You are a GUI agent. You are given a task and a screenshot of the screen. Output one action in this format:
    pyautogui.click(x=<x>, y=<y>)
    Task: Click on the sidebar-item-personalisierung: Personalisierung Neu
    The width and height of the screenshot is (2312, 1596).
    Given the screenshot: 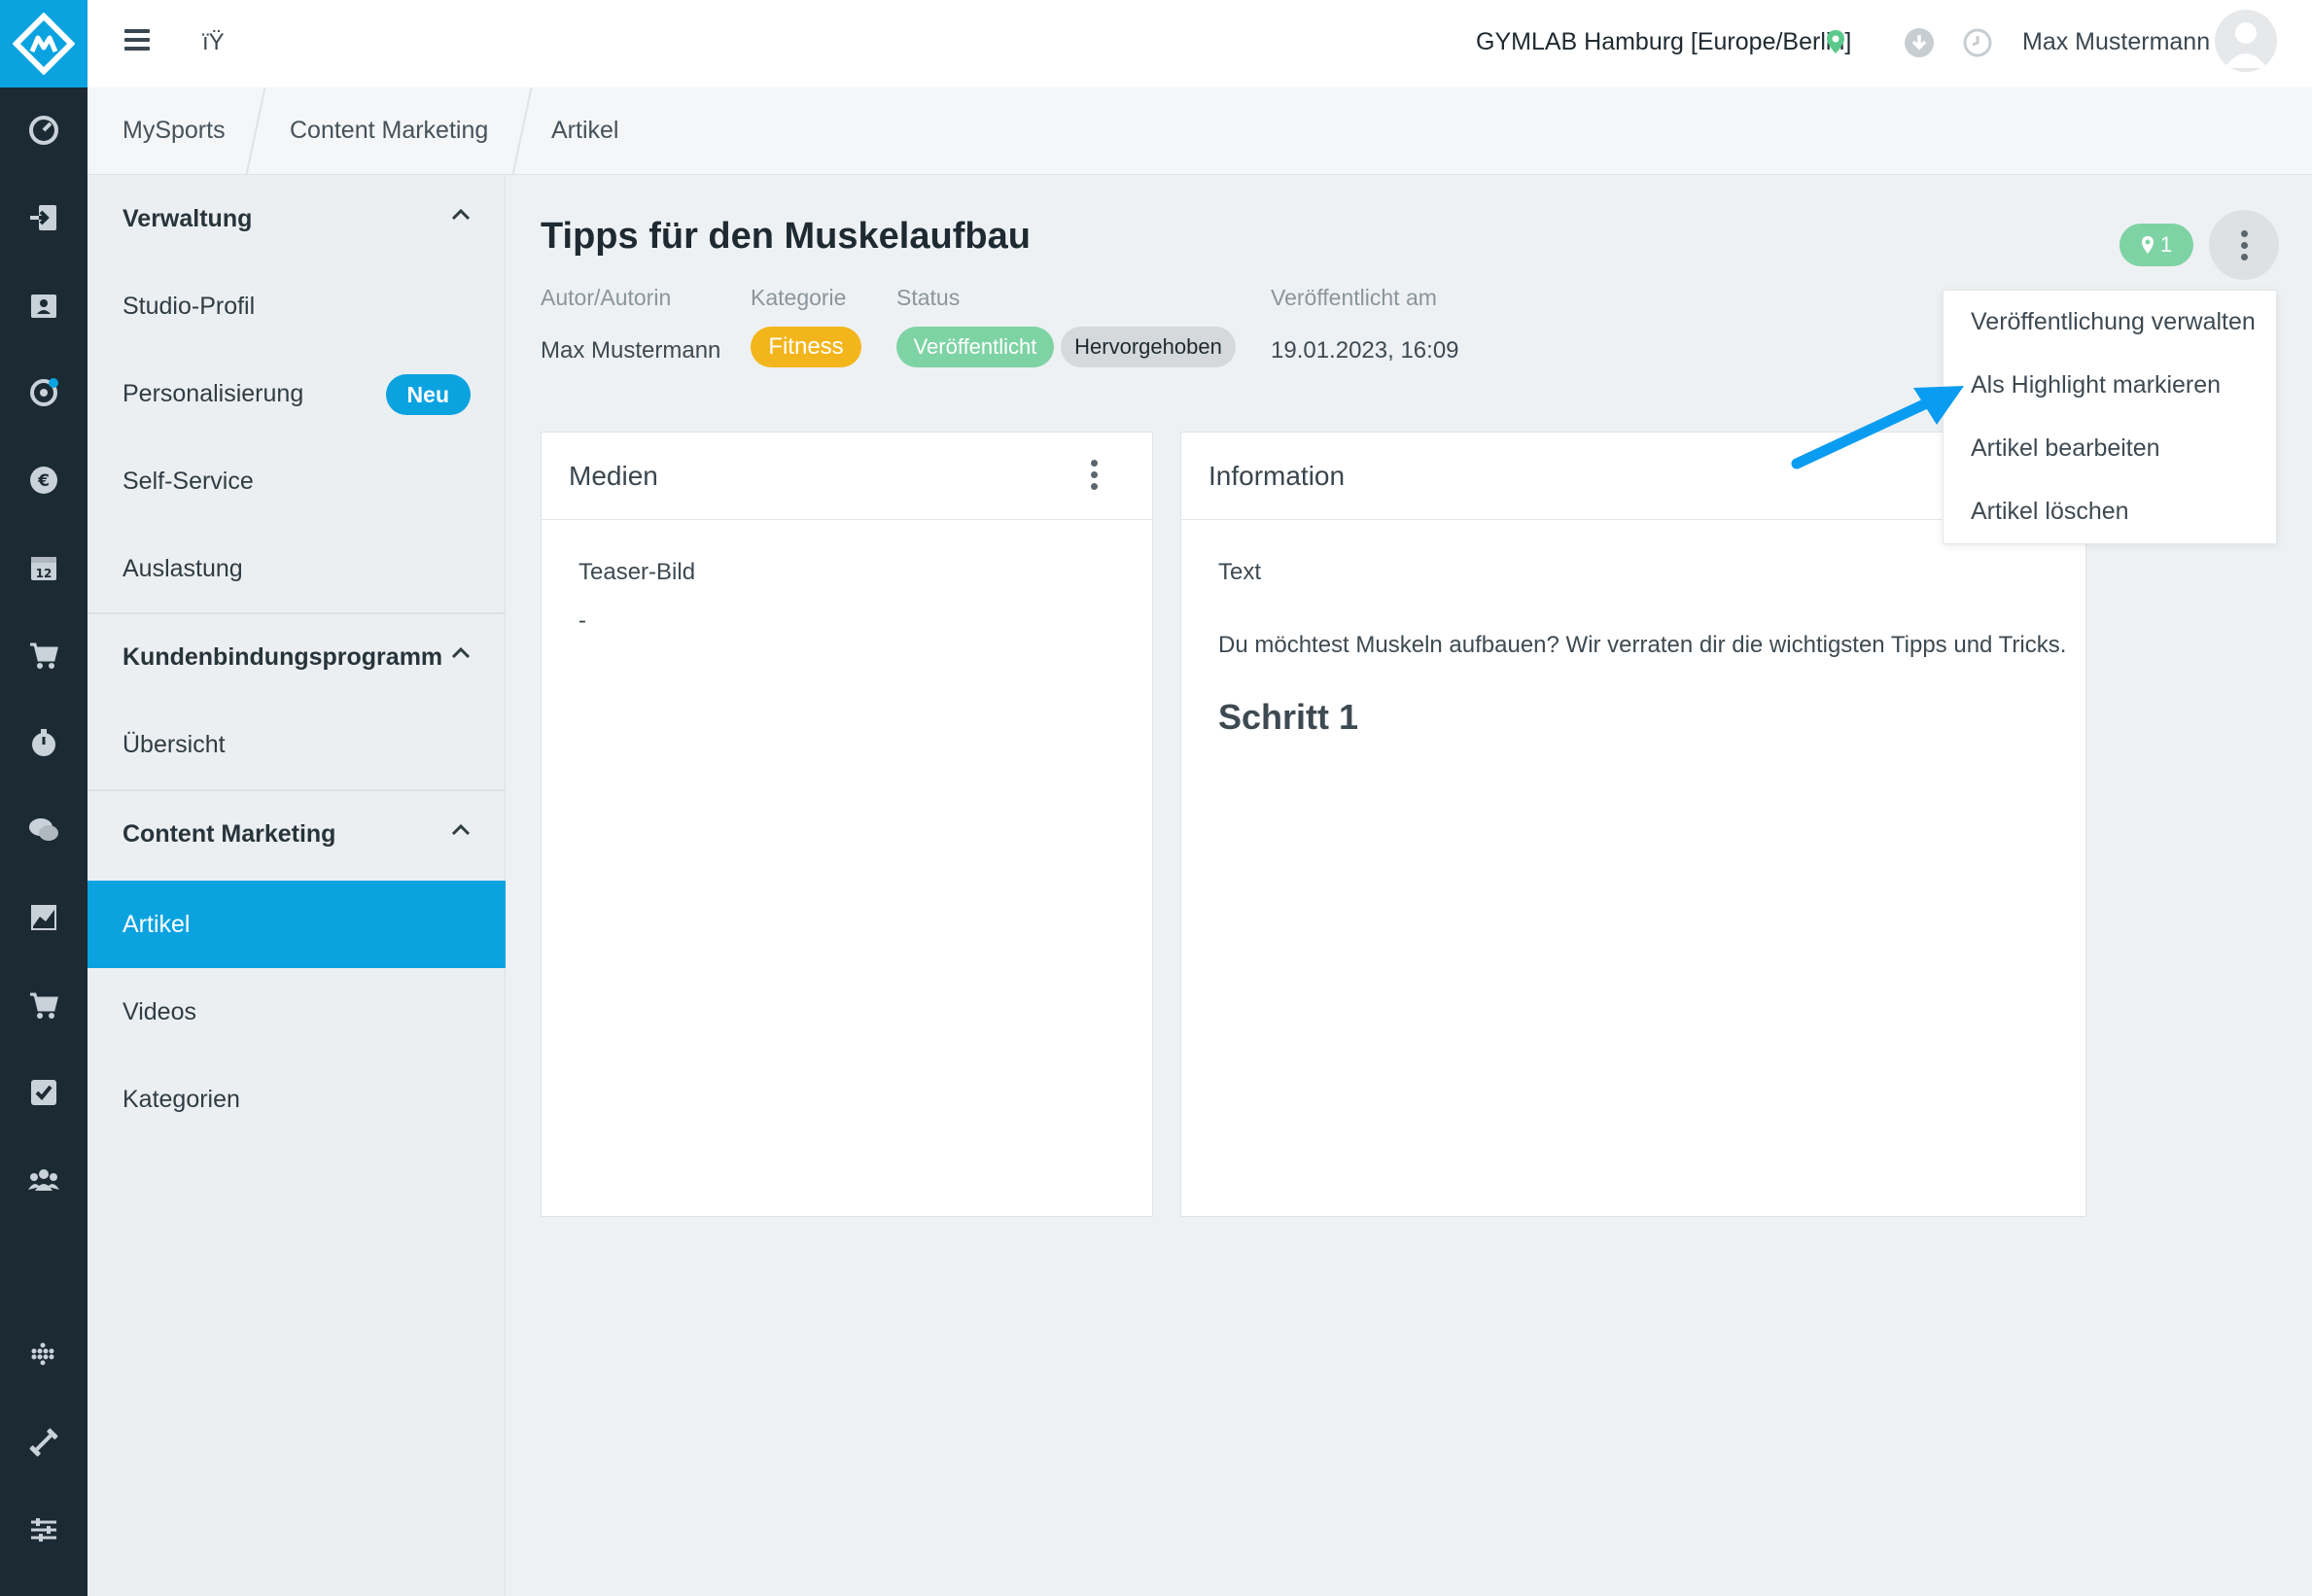 What is the action you would take?
    pyautogui.click(x=297, y=393)
    